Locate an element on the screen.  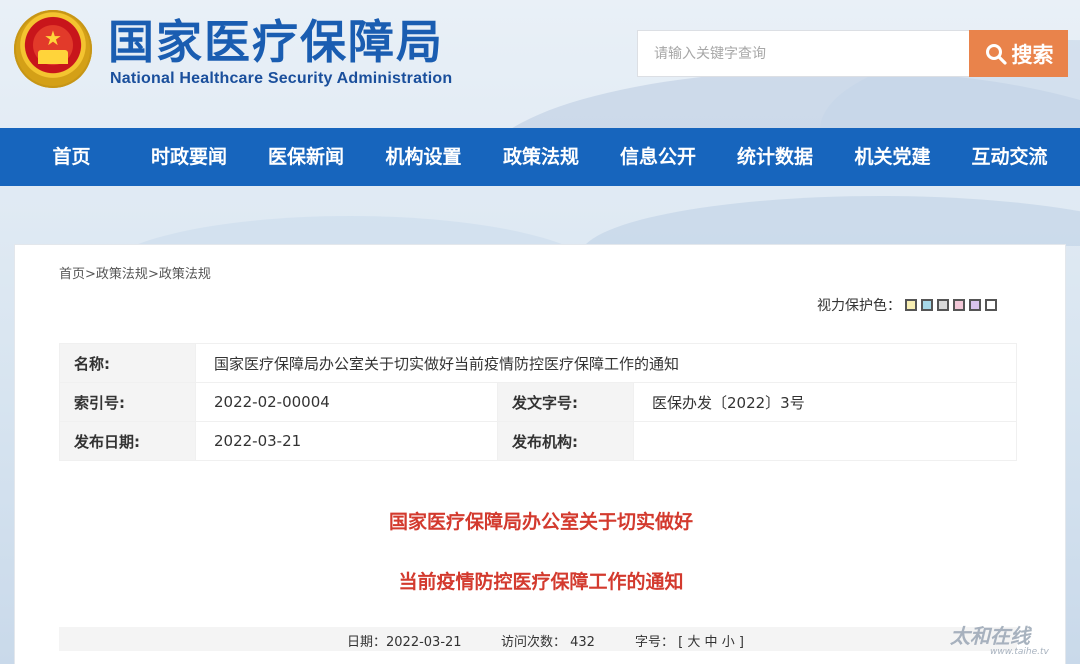
font-size-control: 字号： [ 大 中 小 ] is located at coordinates (689, 640).